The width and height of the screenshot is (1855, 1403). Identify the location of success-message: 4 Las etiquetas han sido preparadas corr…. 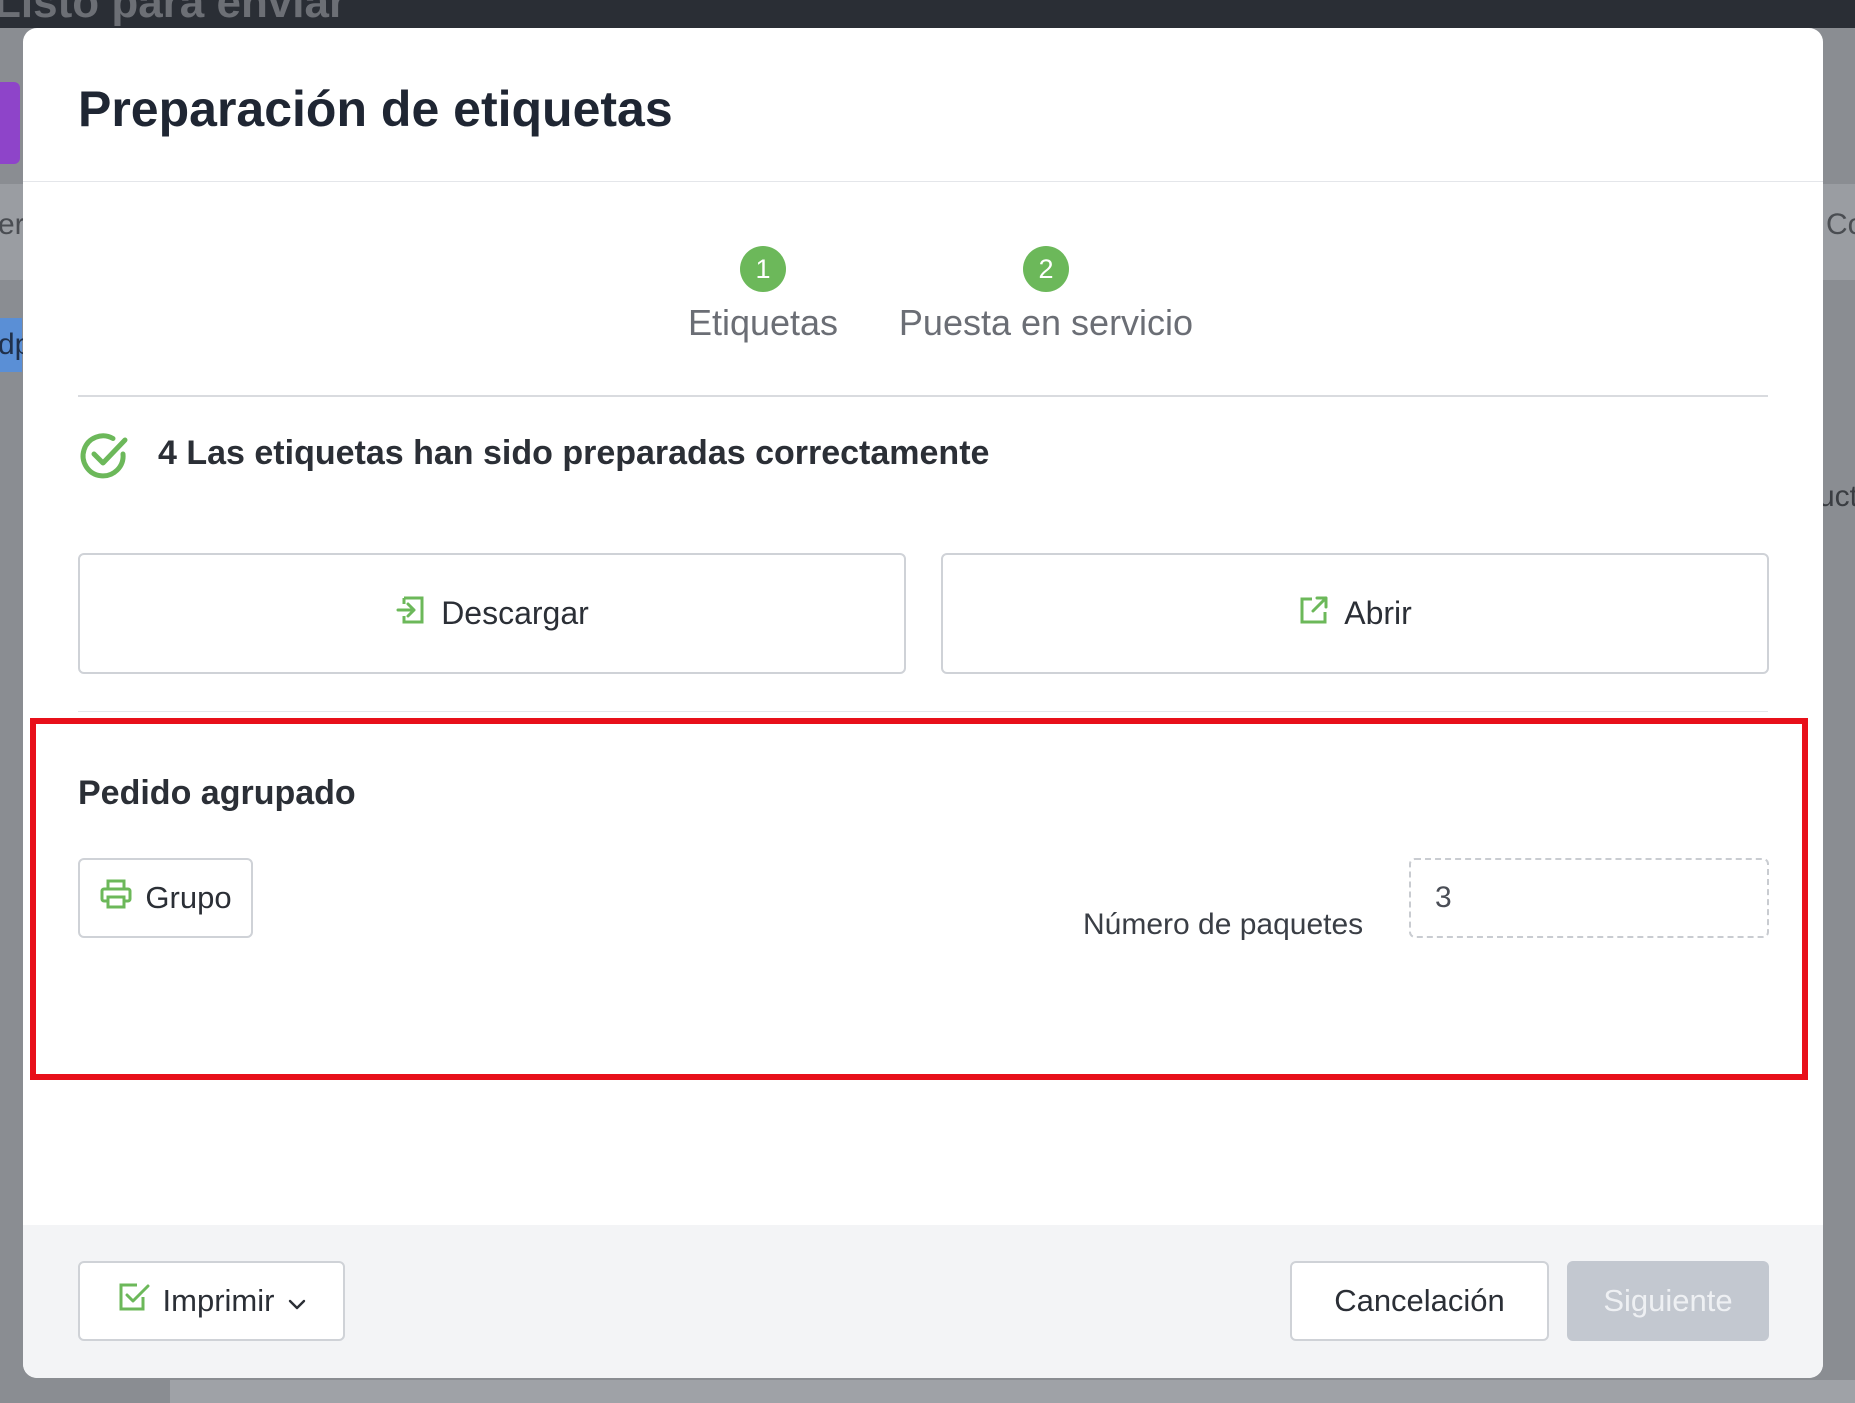
(574, 453).